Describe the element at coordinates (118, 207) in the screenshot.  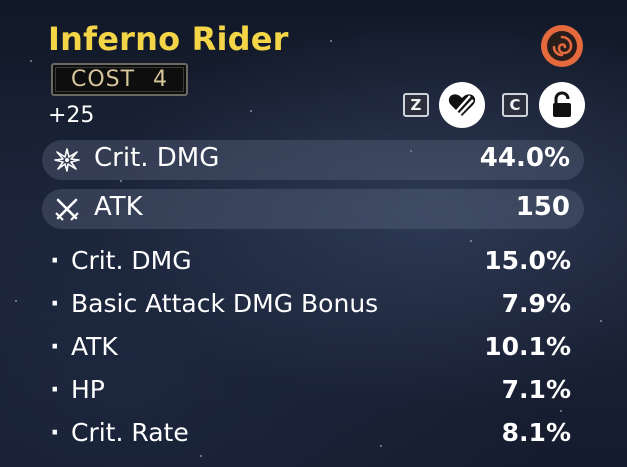
I see `secondary-main-stat-label: ATK` at that location.